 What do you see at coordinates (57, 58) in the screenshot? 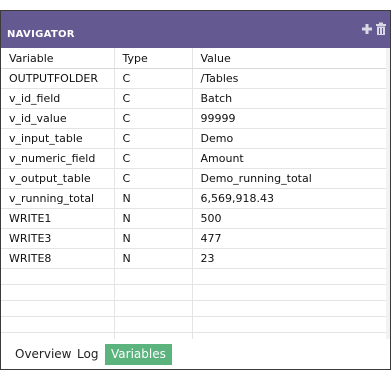
I see `column-header-variable: Variable` at bounding box center [57, 58].